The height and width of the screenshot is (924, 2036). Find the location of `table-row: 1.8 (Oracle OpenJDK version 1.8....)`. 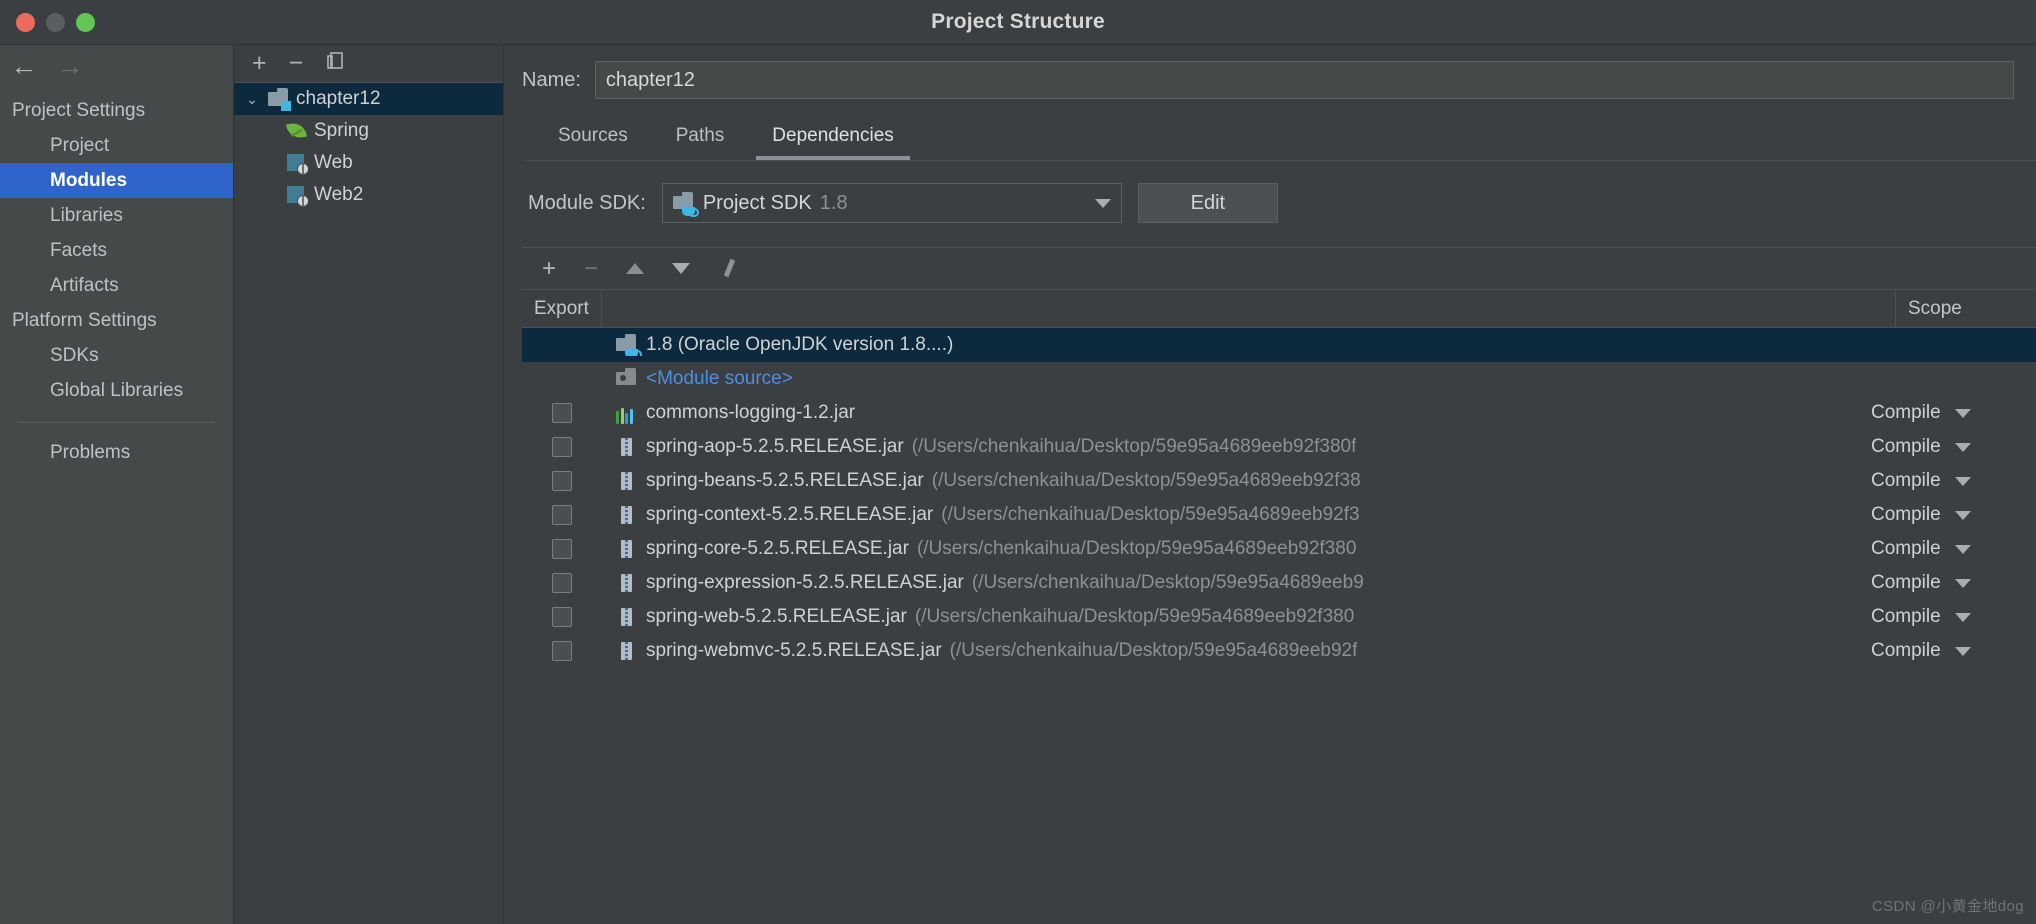

table-row: 1.8 (Oracle OpenJDK version 1.8....) is located at coordinates (1279, 345).